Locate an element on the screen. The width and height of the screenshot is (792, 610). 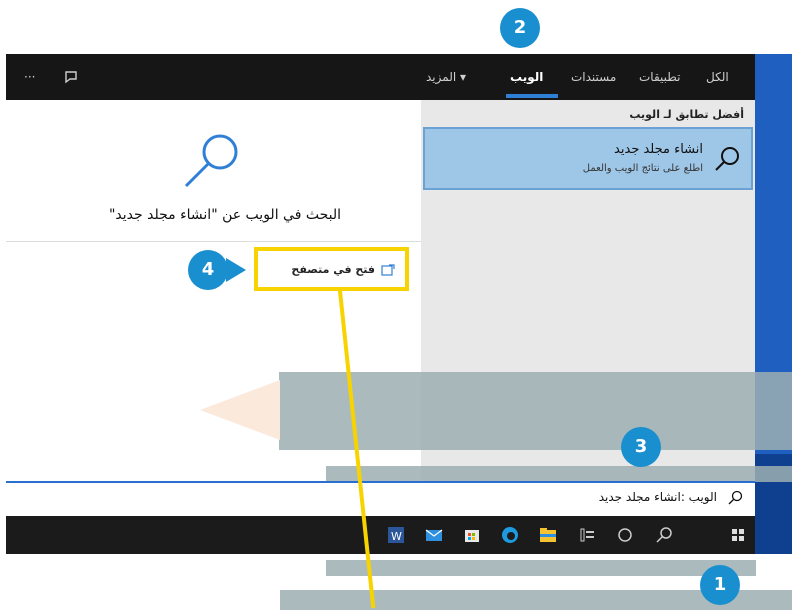
tab-more: المزيد ▾ is located at coordinates (446, 77).